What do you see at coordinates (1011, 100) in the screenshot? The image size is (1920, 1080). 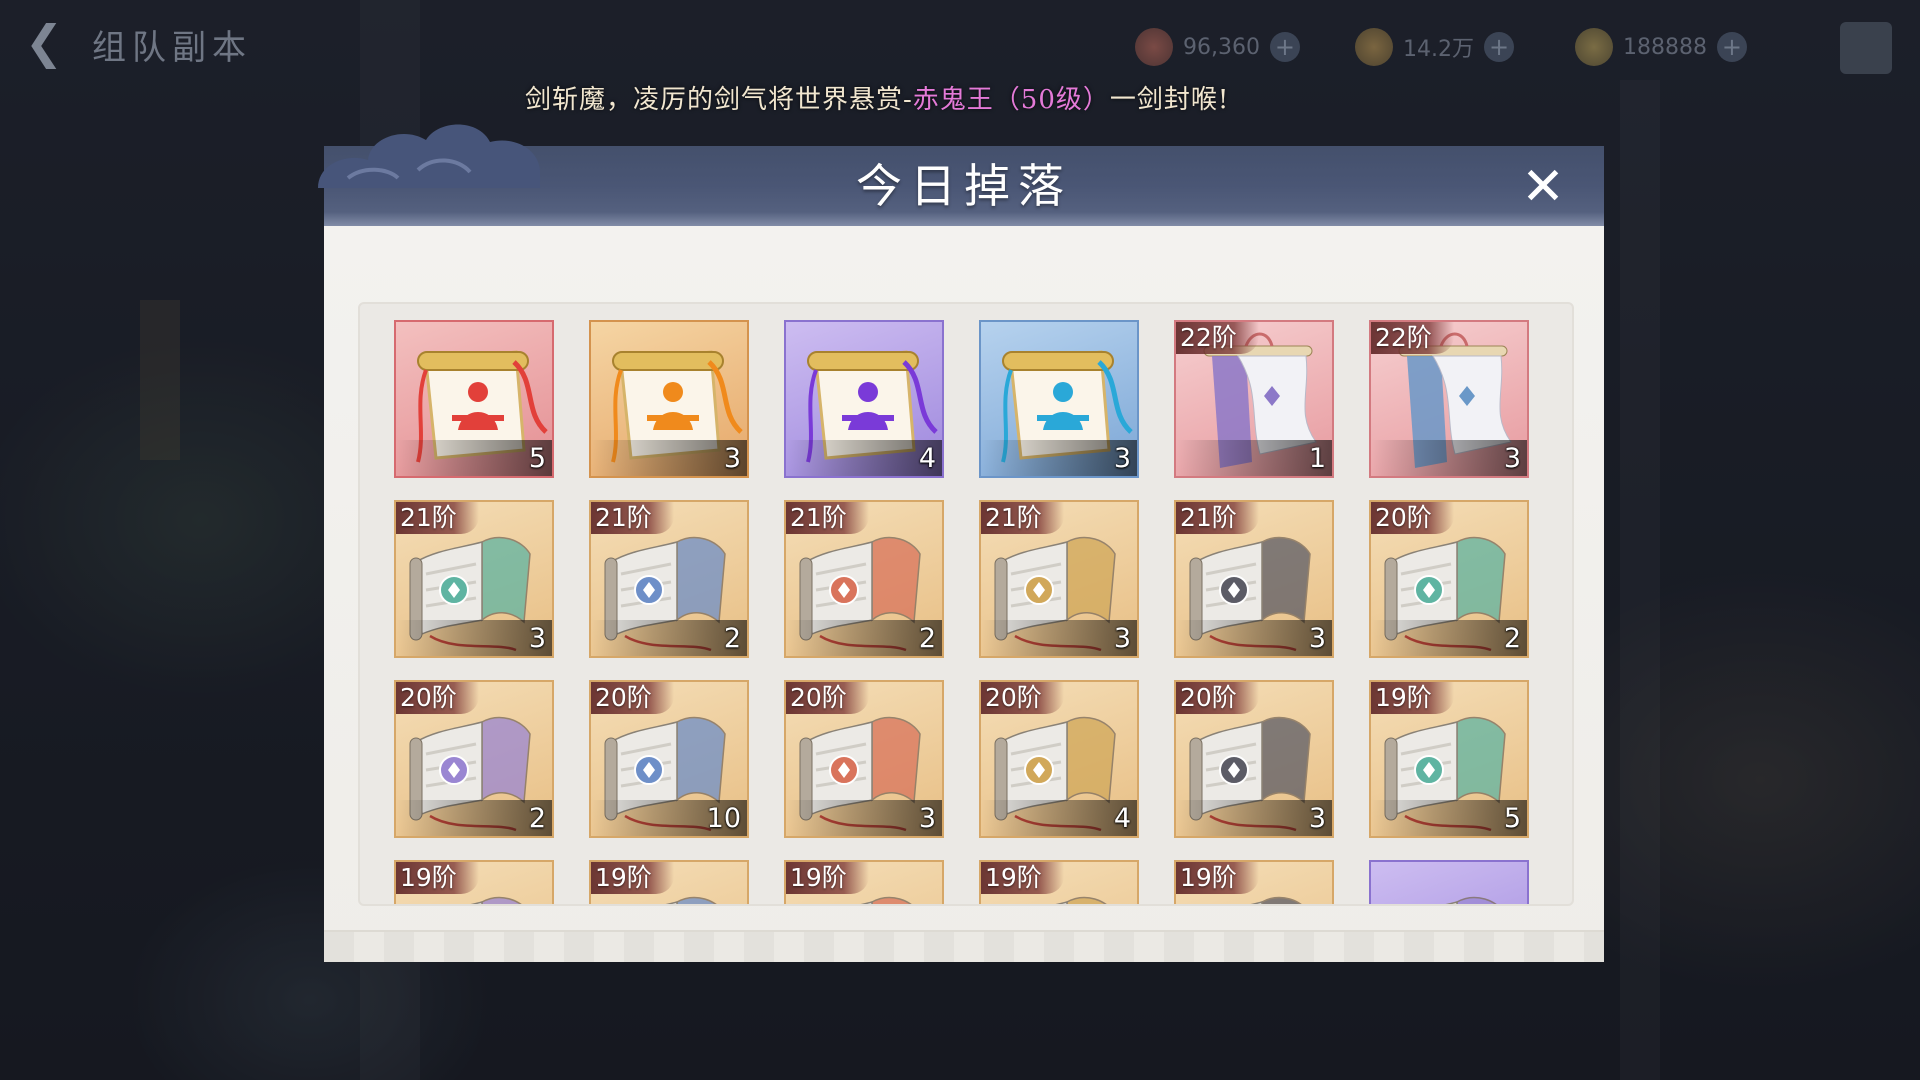 I see `ticker-highlight: 赤鬼王（50级）` at bounding box center [1011, 100].